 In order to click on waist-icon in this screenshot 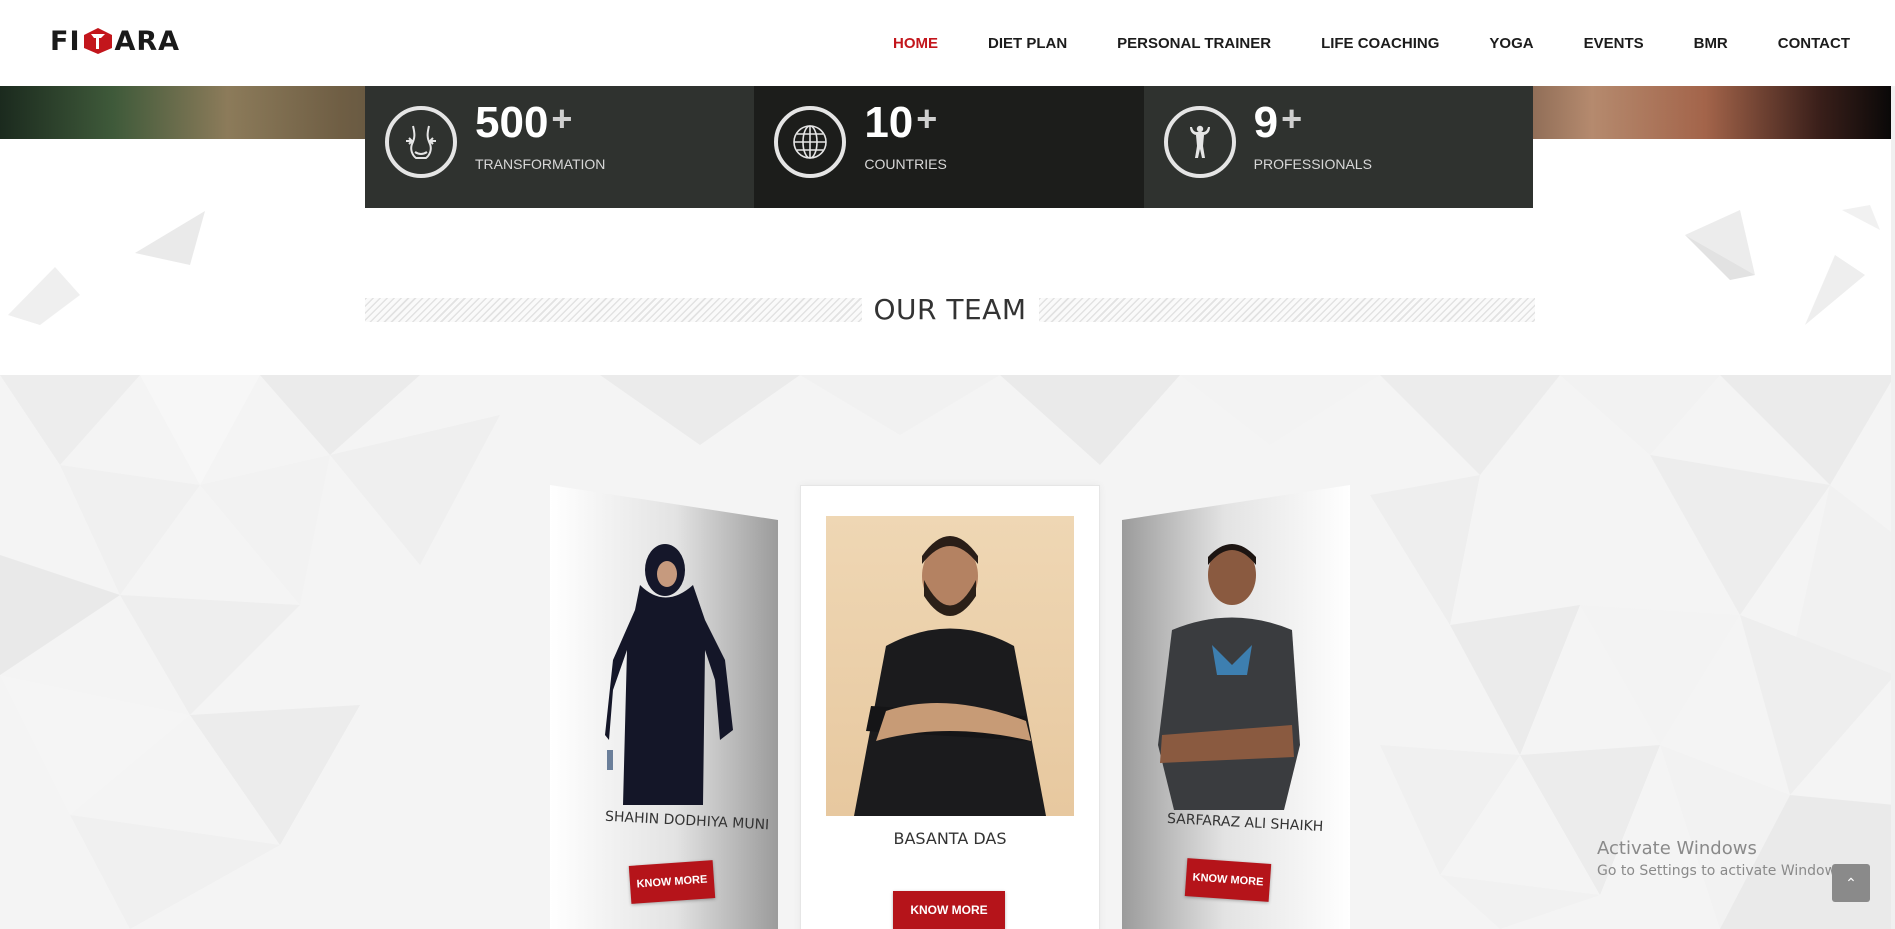, I will do `click(421, 142)`.